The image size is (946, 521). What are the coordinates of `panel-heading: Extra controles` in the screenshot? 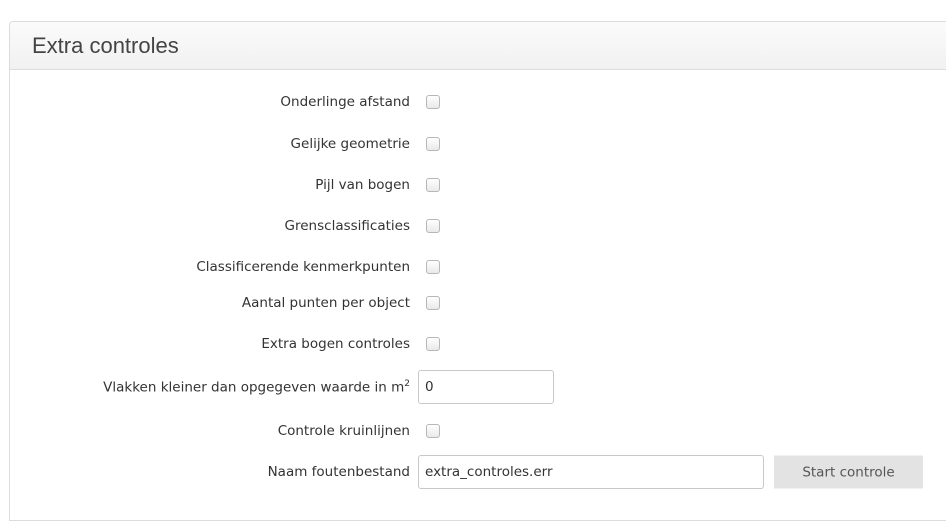 It's located at (478, 46).